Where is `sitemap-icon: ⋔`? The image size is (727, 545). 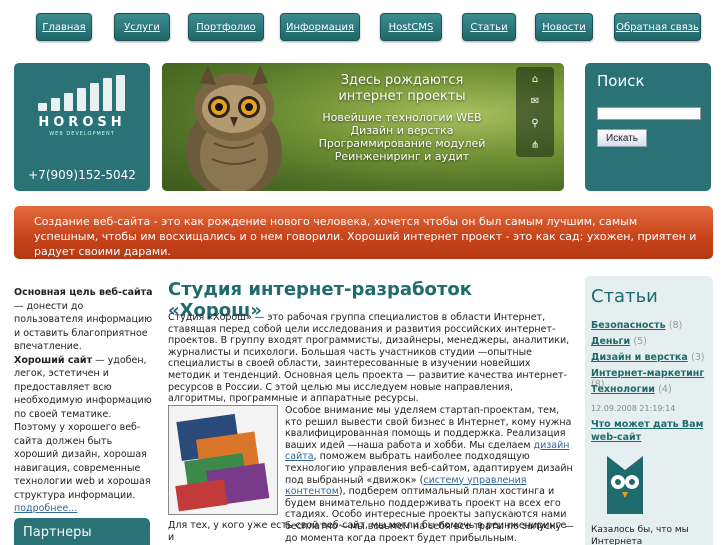
sitemap-icon: ⋔ is located at coordinates (535, 146).